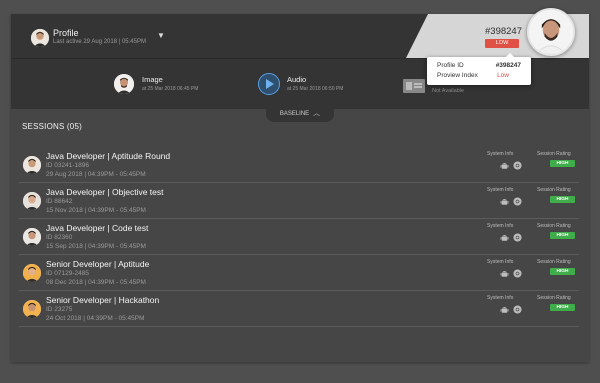 This screenshot has width=600, height=383. What do you see at coordinates (297, 79) in the screenshot?
I see `audio-label: Audio` at bounding box center [297, 79].